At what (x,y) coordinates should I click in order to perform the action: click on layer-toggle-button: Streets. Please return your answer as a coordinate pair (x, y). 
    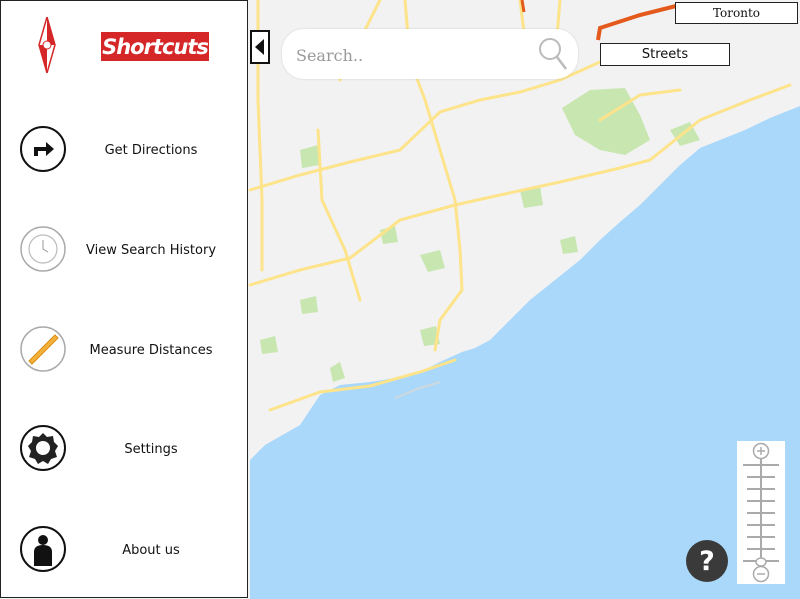
    Looking at the image, I should click on (665, 54).